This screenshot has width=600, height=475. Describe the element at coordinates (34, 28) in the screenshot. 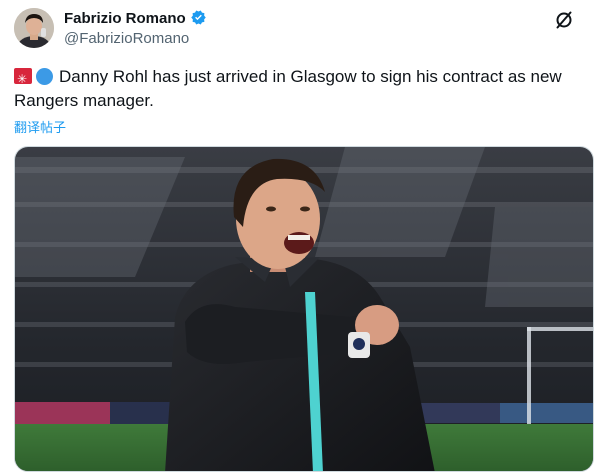

I see `author-avatar` at that location.